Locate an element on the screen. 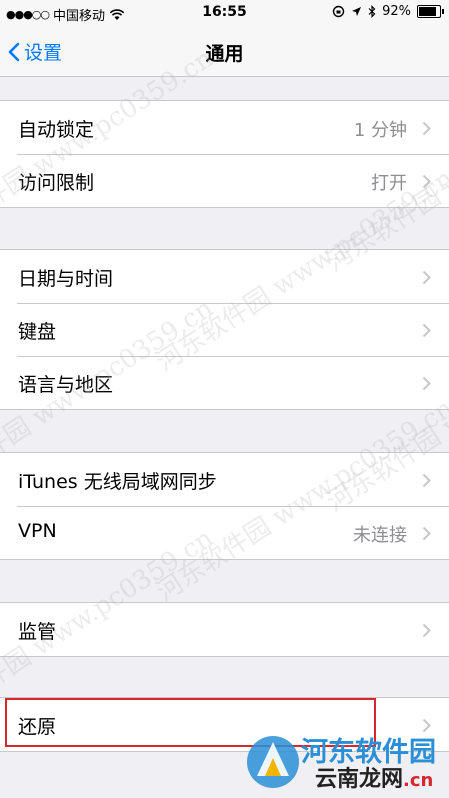 Image resolution: width=449 pixels, height=798 pixels. battery-icon is located at coordinates (430, 11).